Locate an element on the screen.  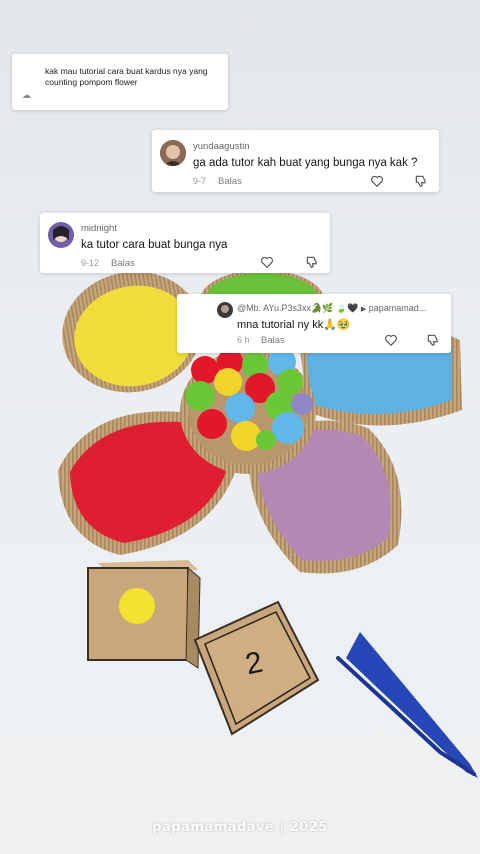
comment-date: 6 h is located at coordinates (243, 340).